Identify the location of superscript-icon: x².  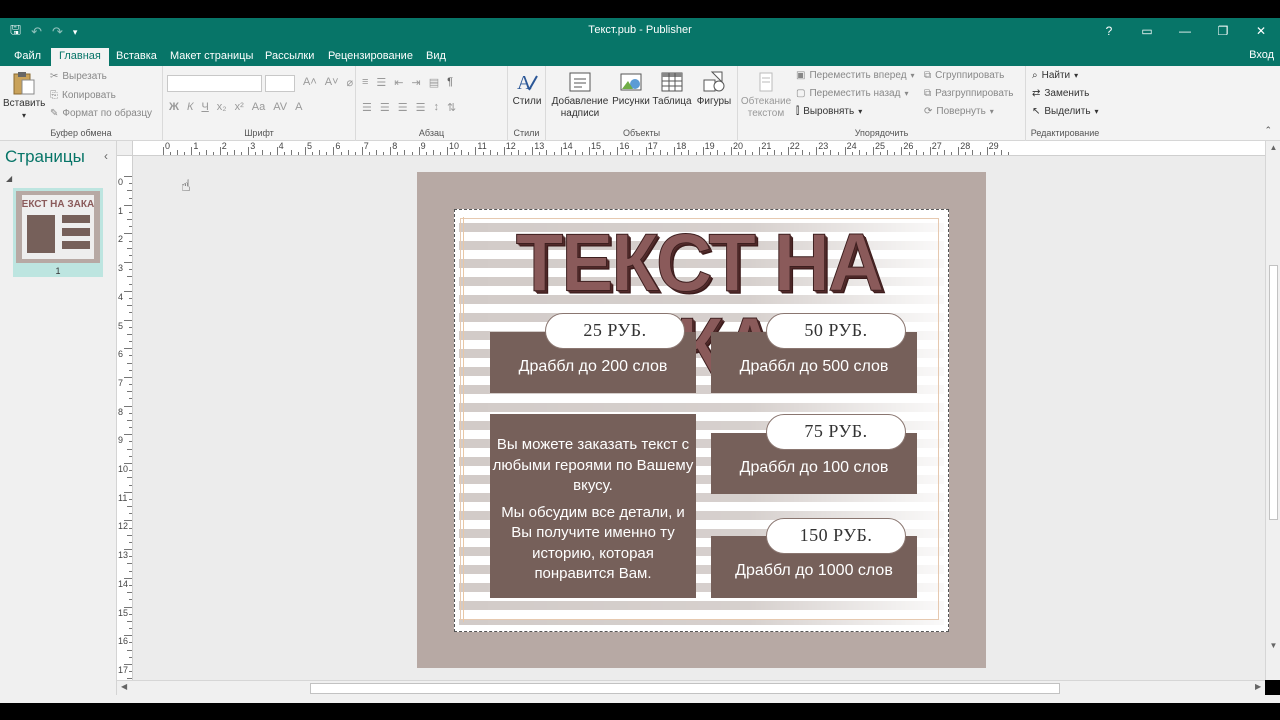
(239, 107).